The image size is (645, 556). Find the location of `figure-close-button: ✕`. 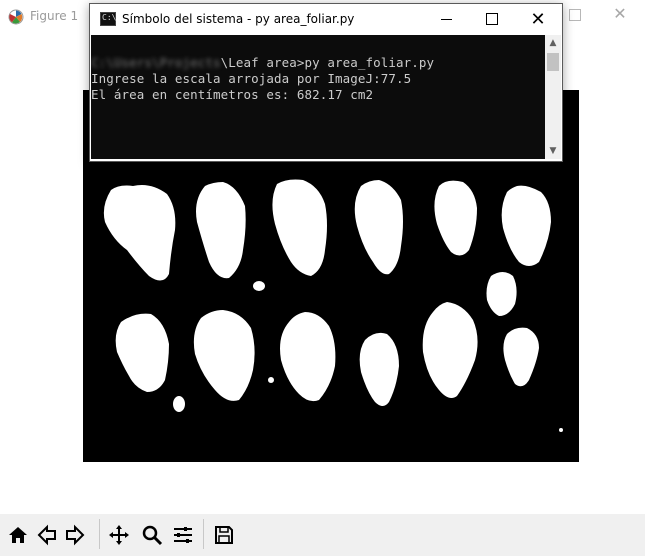

figure-close-button: ✕ is located at coordinates (620, 14).